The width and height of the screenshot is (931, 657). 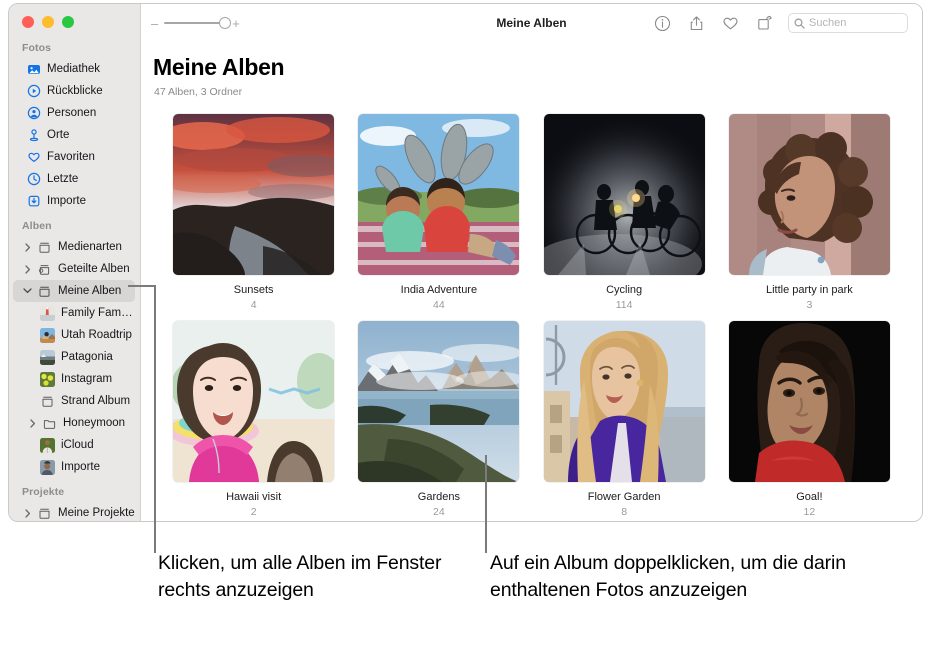 I want to click on clock-icon, so click(x=33, y=179).